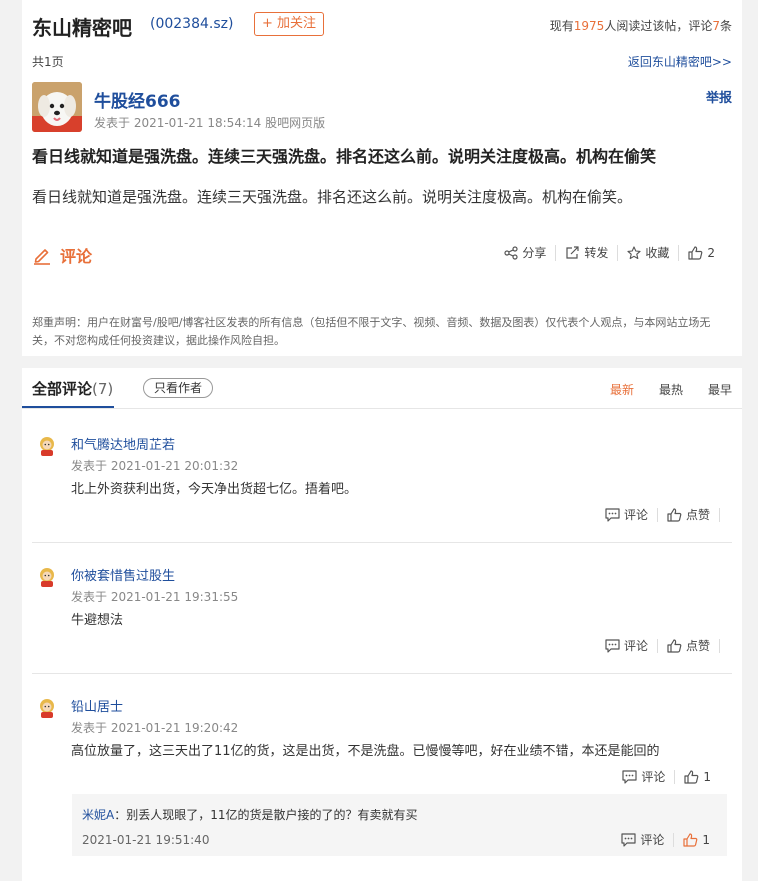 The height and width of the screenshot is (881, 758). I want to click on like-button: 2, so click(701, 253).